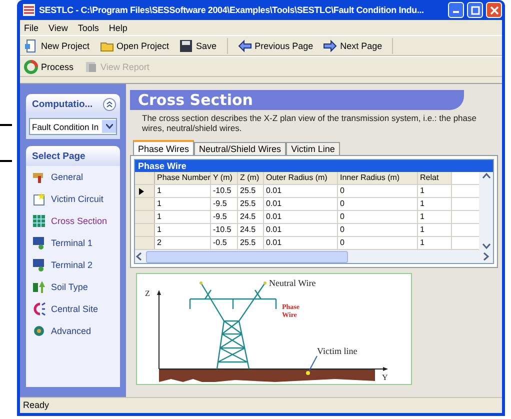 This screenshot has height=419, width=511. I want to click on horizontal-scrollbar, so click(314, 256).